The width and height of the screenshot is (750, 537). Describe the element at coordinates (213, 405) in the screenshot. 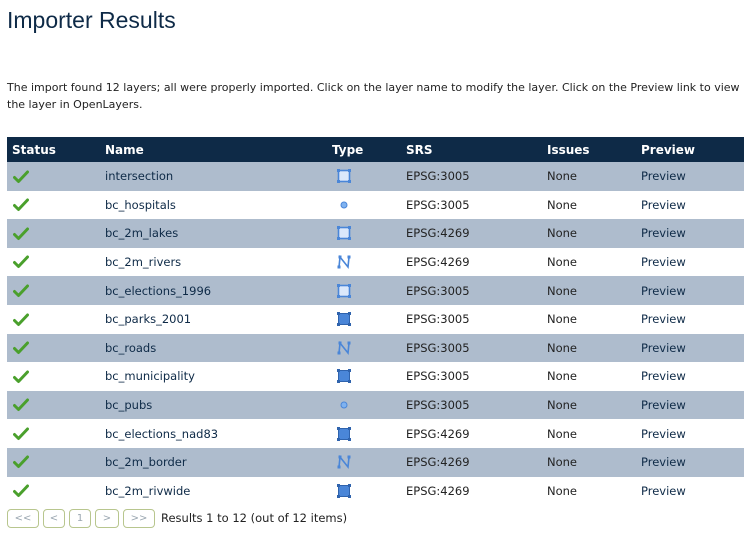

I see `name-cell: bc_pubs` at that location.